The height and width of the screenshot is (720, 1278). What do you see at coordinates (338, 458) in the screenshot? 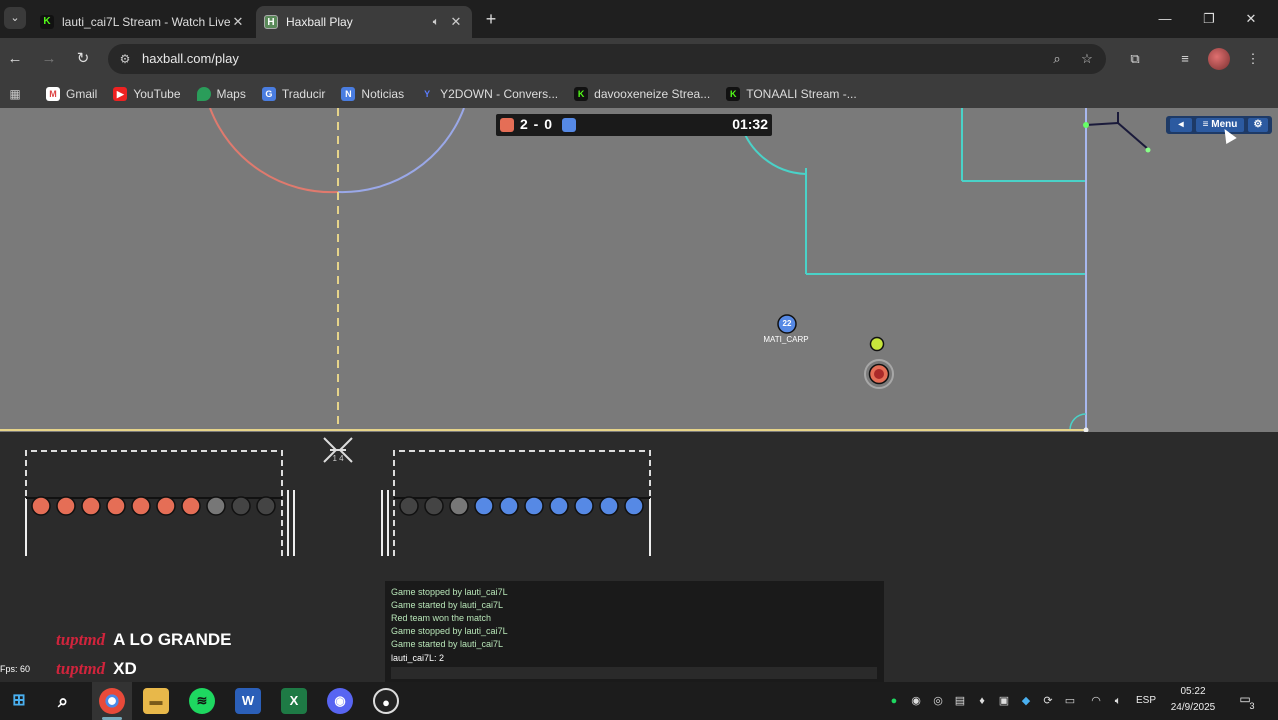
I see `goal-score-label: 1 4` at bounding box center [338, 458].